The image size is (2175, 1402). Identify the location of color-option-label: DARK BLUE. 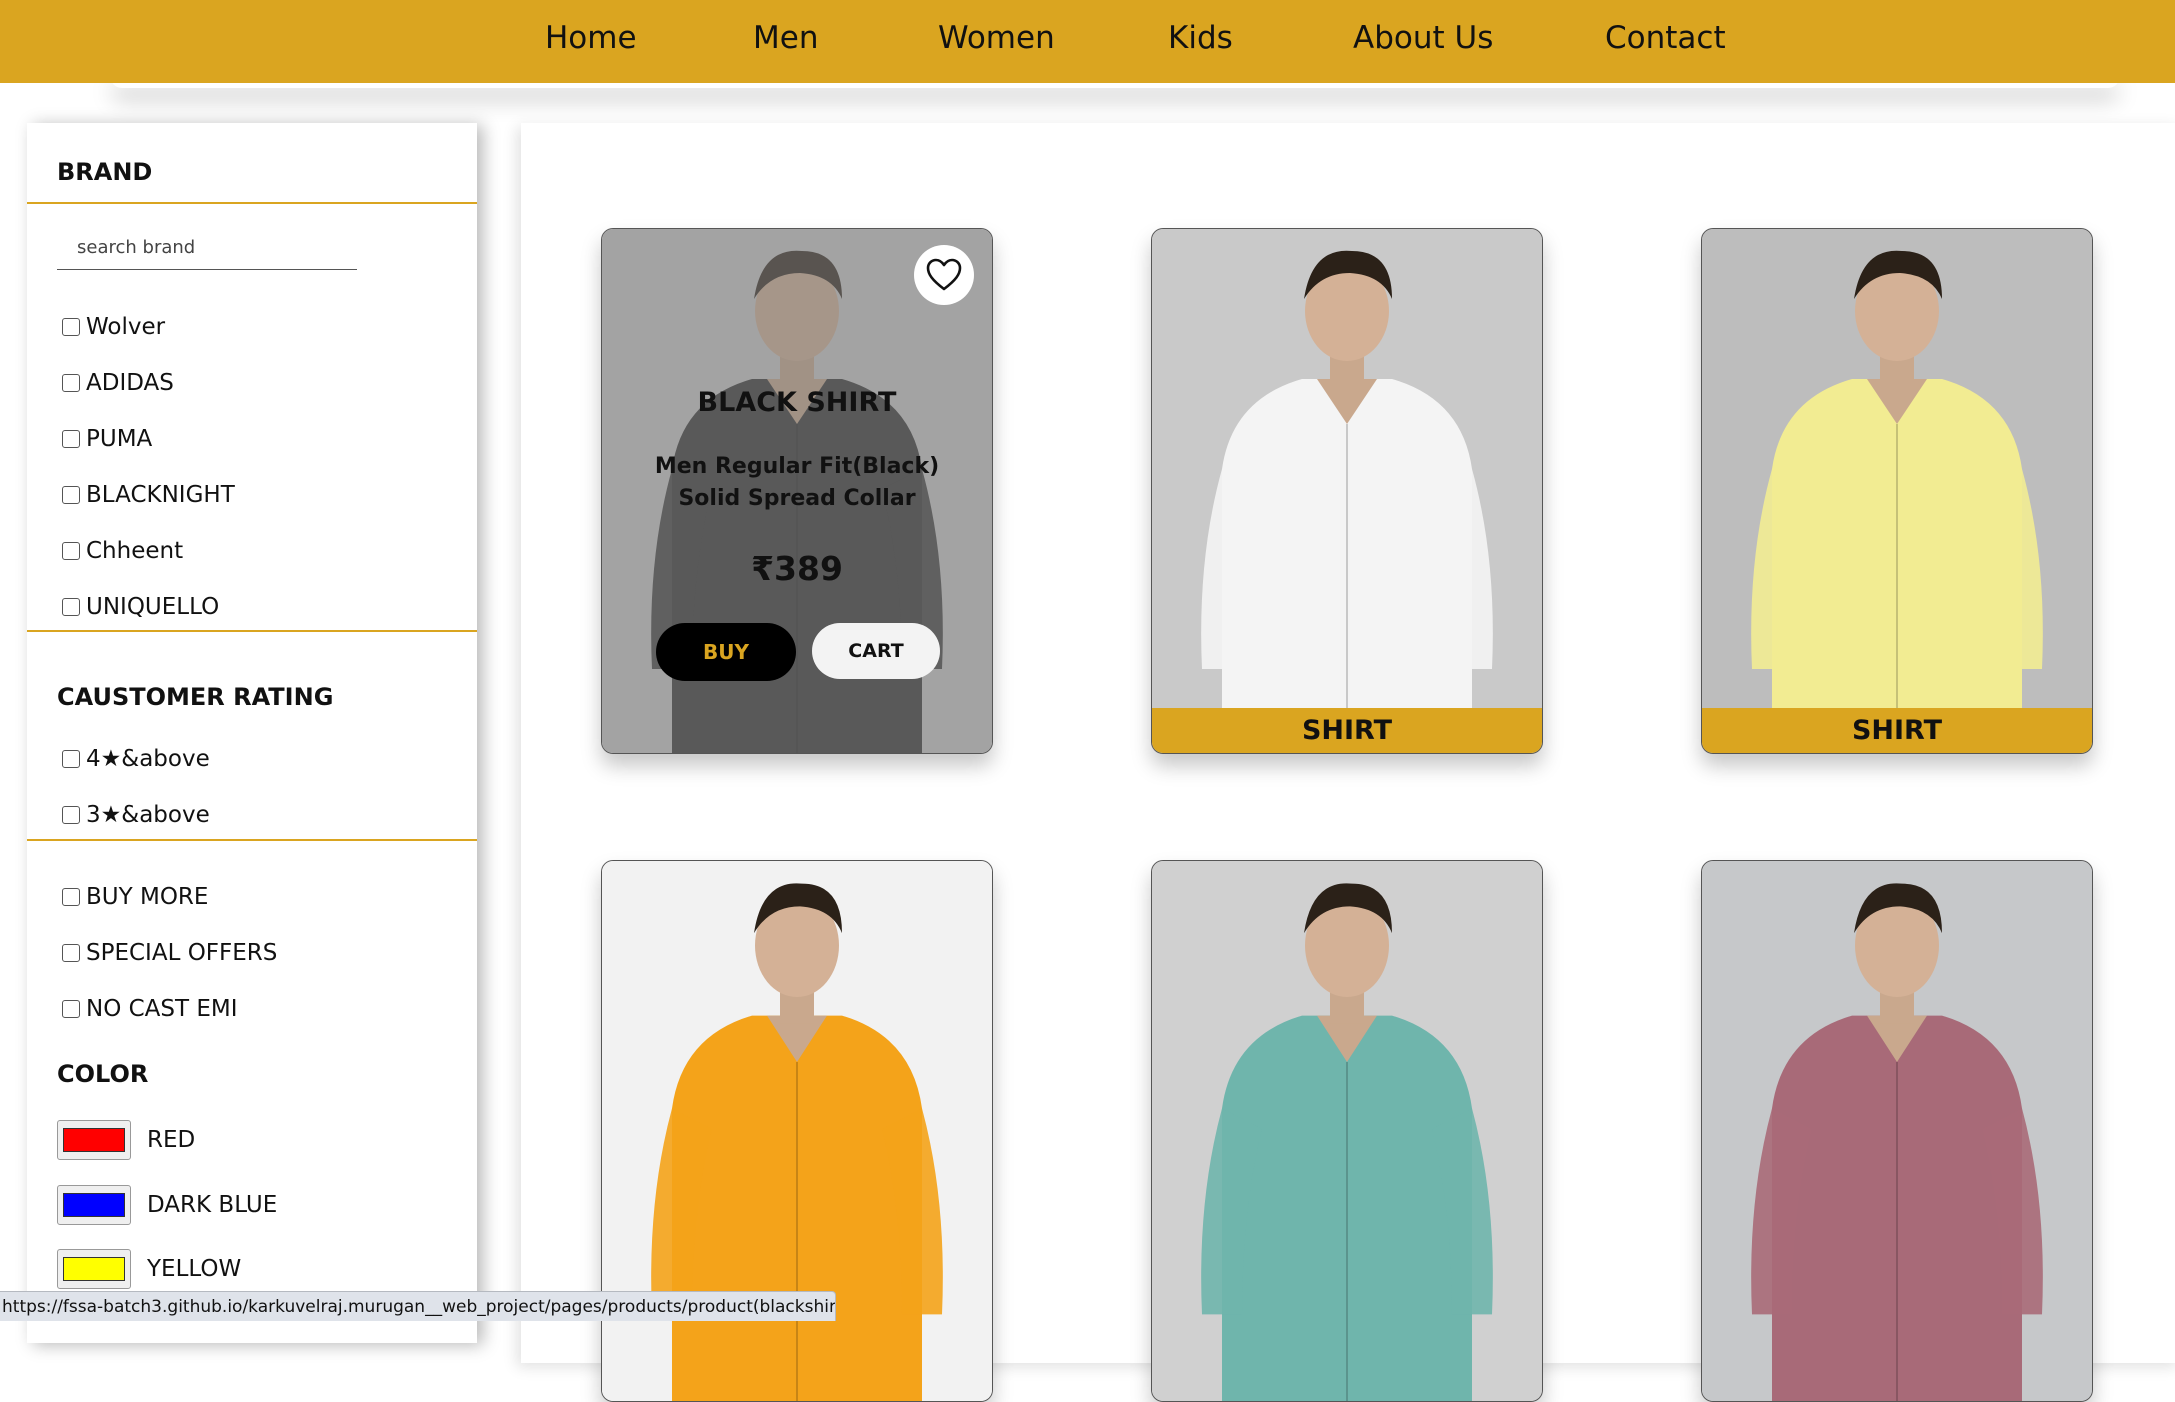
(212, 1205).